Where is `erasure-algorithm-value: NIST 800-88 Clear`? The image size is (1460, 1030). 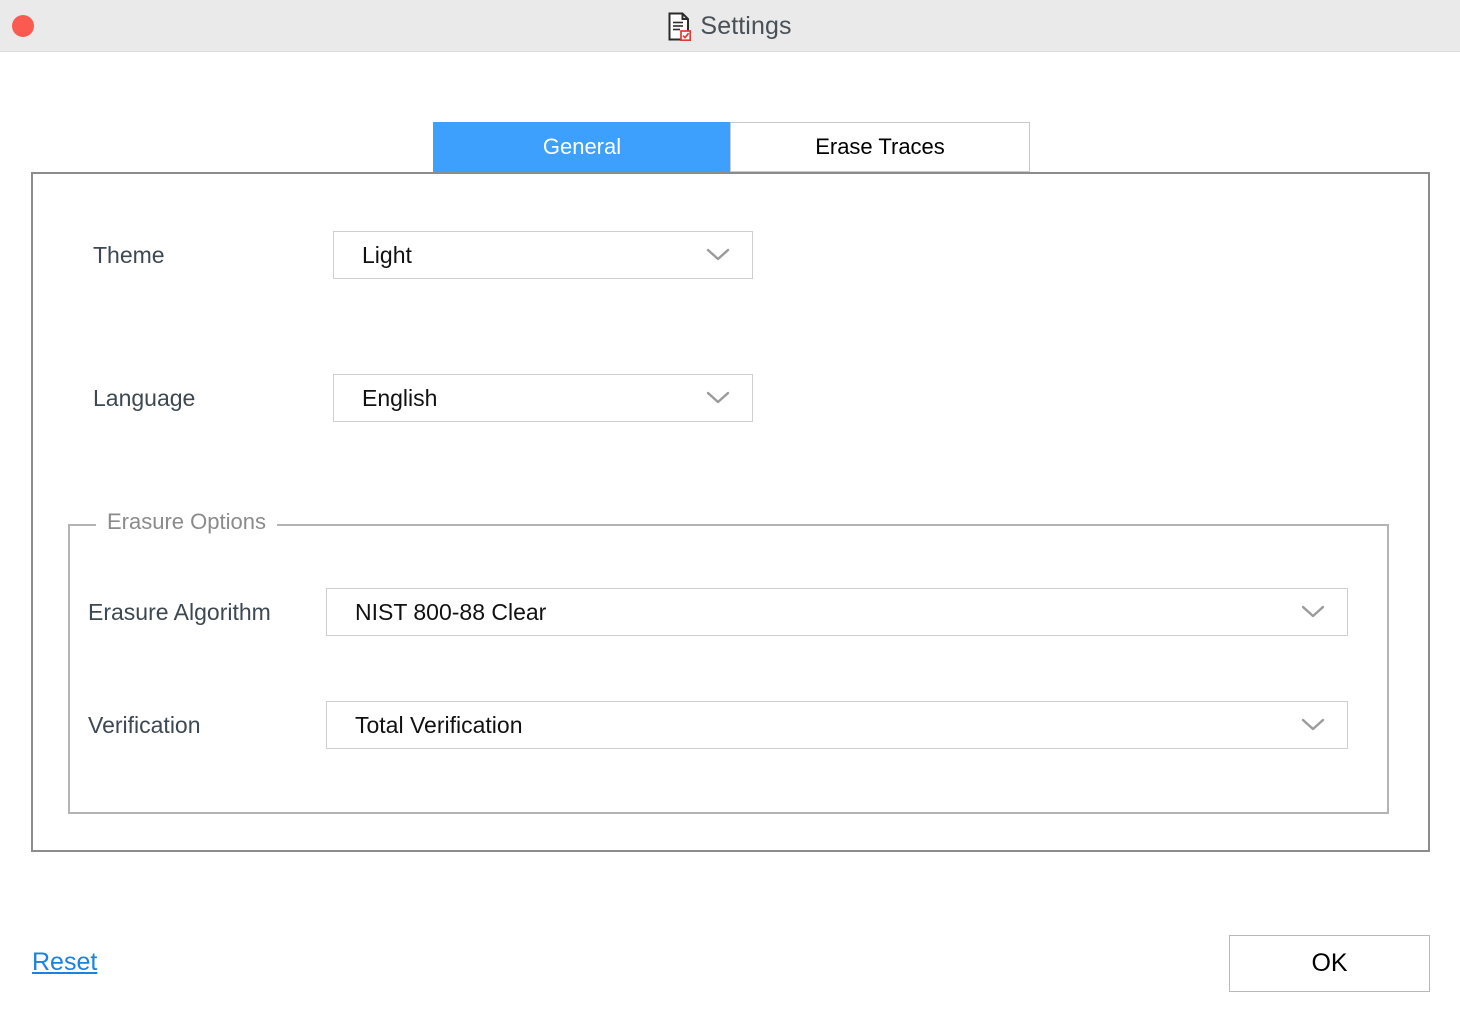
erasure-algorithm-value: NIST 800-88 Clear is located at coordinates (451, 611).